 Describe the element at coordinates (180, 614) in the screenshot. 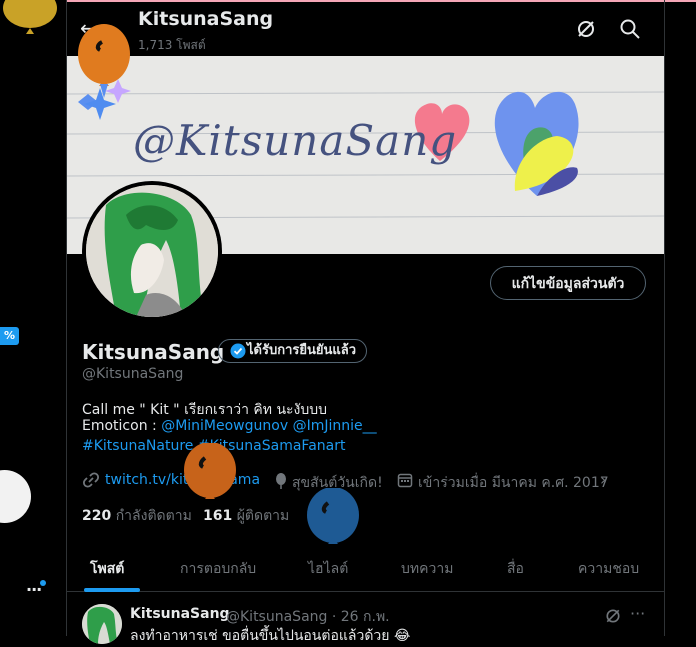

I see `post-author-name: KitsunaSang` at that location.